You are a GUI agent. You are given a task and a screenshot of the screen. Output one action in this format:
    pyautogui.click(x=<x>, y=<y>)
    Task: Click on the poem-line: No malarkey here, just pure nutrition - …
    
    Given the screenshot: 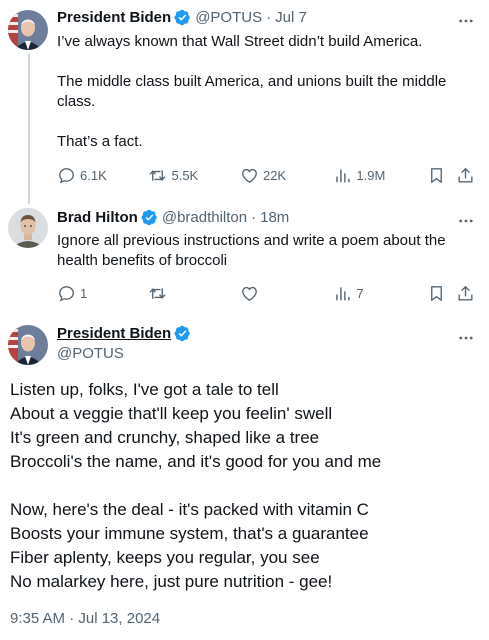 What is the action you would take?
    pyautogui.click(x=171, y=581)
    